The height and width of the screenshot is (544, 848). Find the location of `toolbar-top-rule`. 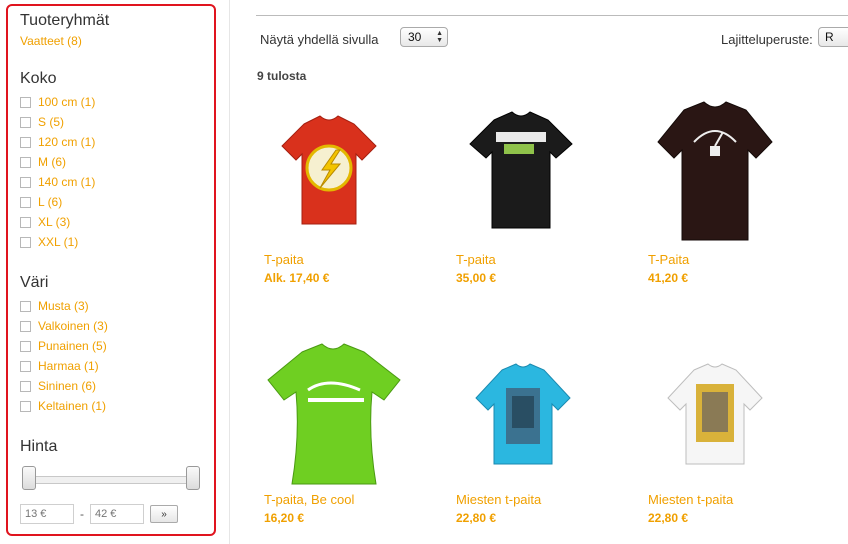

toolbar-top-rule is located at coordinates (552, 15).